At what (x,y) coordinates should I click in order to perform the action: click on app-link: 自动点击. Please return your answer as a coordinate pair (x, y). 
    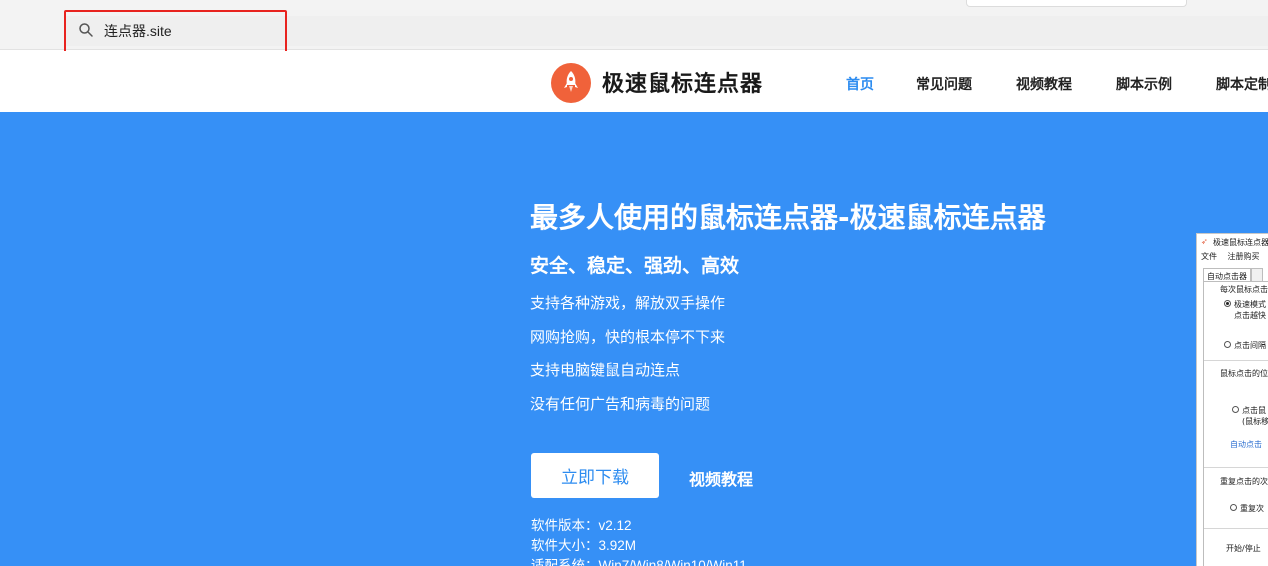
    Looking at the image, I should click on (1246, 444).